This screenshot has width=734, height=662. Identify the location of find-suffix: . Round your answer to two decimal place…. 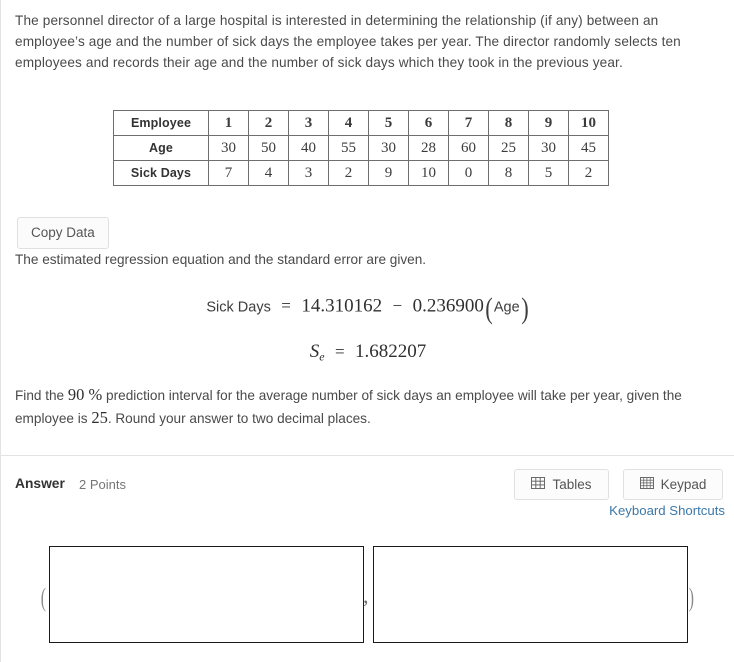
(239, 418).